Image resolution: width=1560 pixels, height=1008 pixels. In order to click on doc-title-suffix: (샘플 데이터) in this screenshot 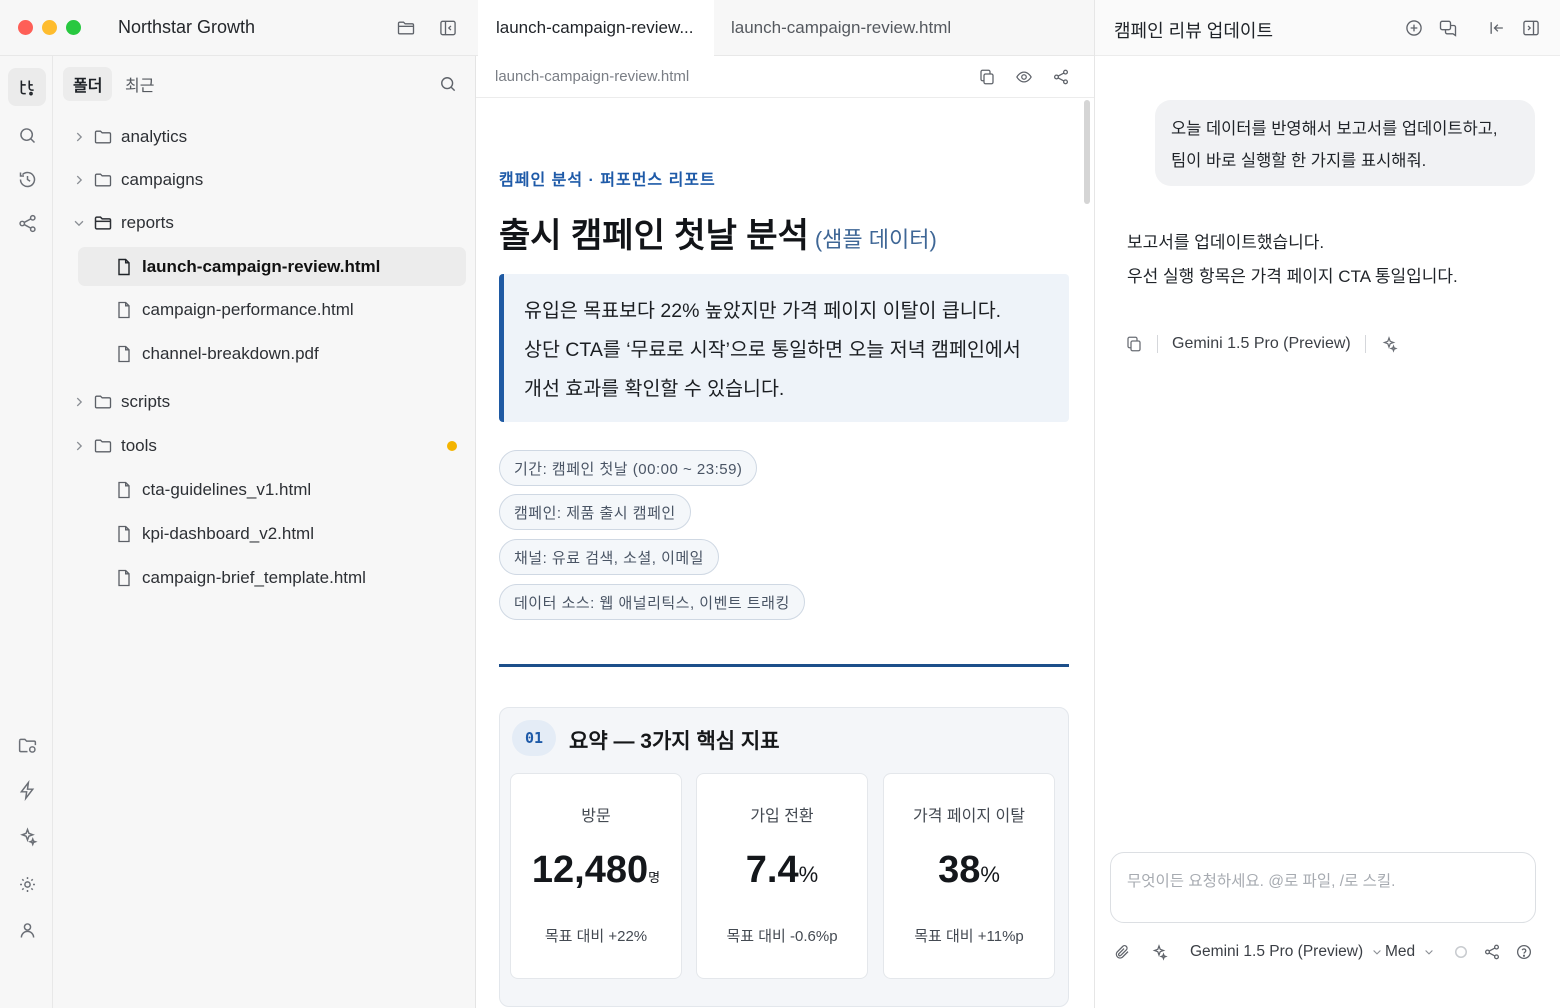, I will do `click(875, 239)`.